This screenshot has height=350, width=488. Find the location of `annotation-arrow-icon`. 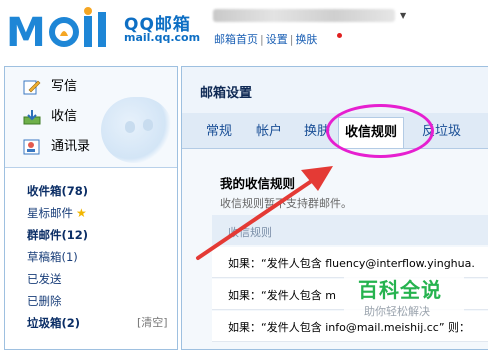

annotation-arrow-icon is located at coordinates (264, 213).